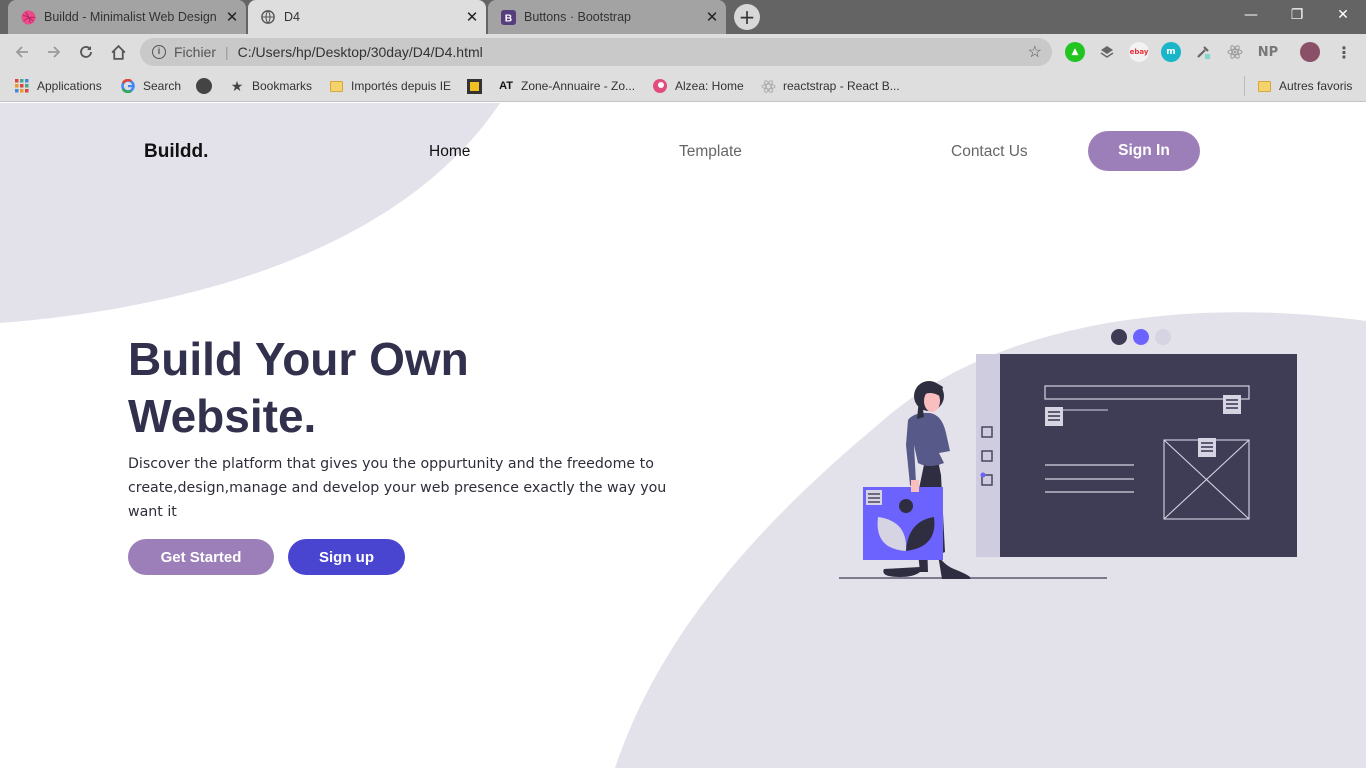 This screenshot has height=768, width=1366. Describe the element at coordinates (1235, 52) in the screenshot. I see `extension-react-icon` at that location.